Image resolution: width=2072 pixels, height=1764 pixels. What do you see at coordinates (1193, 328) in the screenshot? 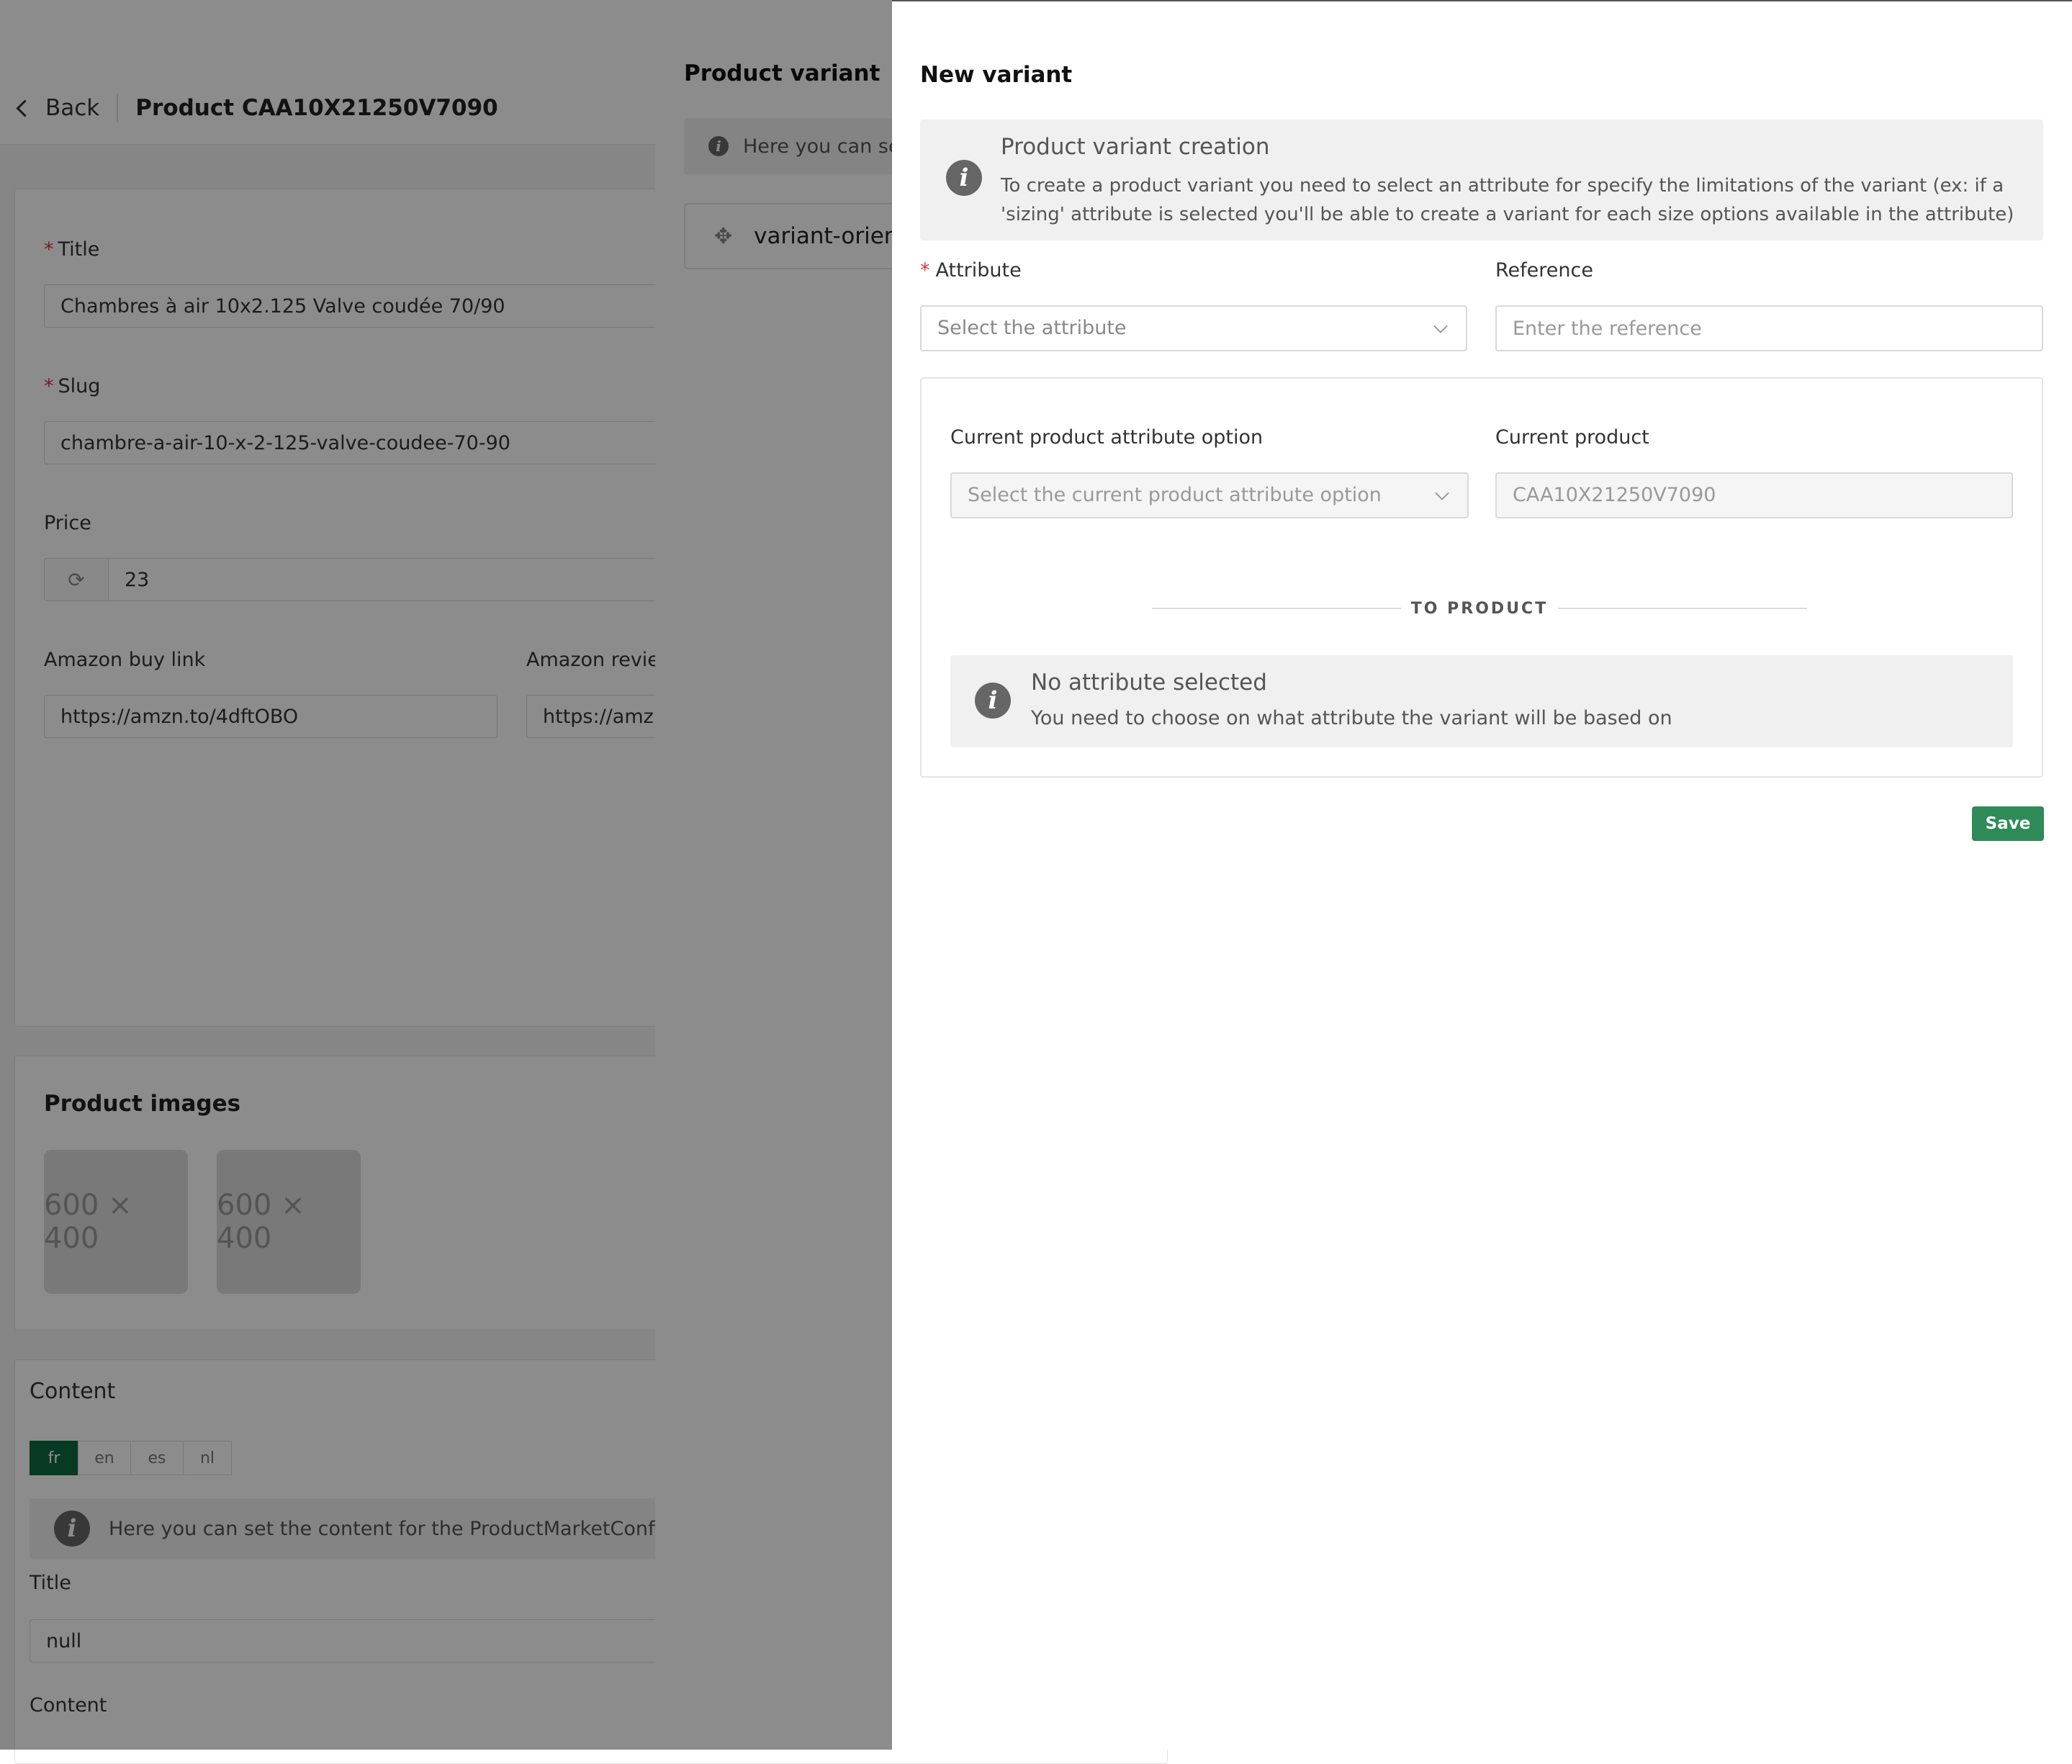
I see `attribute-select: Select the attribute` at bounding box center [1193, 328].